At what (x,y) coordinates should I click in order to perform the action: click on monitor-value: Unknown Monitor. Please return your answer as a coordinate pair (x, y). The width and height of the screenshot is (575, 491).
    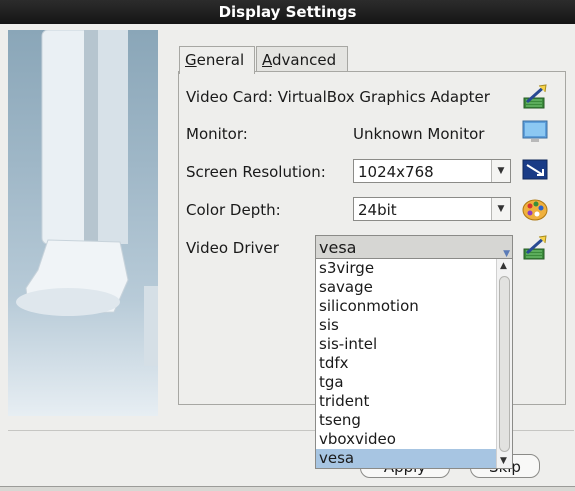
    Looking at the image, I should click on (419, 134).